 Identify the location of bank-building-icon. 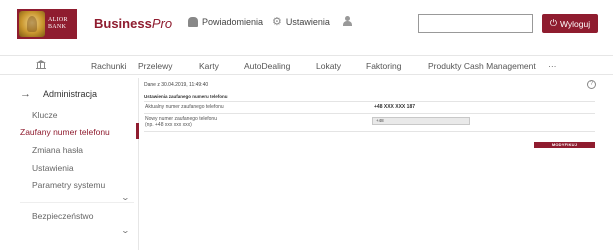
(41, 65).